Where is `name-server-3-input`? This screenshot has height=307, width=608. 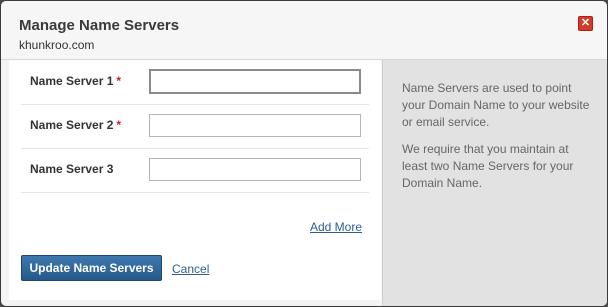 name-server-3-input is located at coordinates (255, 169).